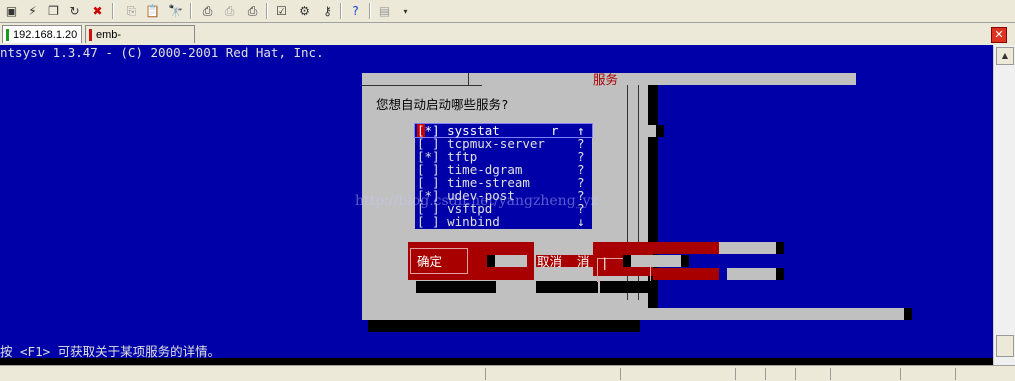 Image resolution: width=1015 pixels, height=381 pixels. What do you see at coordinates (175, 11) in the screenshot?
I see `find-icon: 🔭` at bounding box center [175, 11].